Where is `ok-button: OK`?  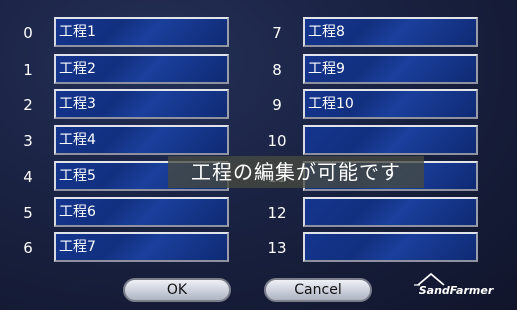 ok-button: OK is located at coordinates (177, 290).